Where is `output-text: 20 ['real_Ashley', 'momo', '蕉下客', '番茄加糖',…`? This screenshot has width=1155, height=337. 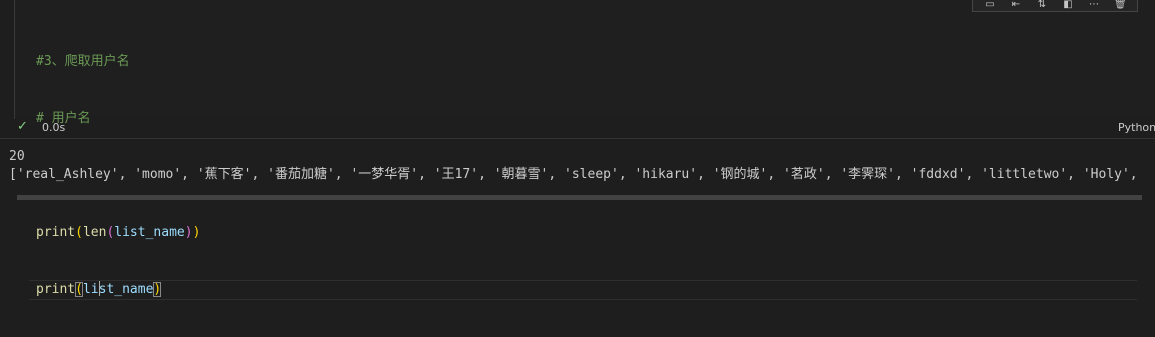
output-text: 20 ['real_Ashley', 'momo', '蕉下客', '番茄加糖',… is located at coordinates (573, 166).